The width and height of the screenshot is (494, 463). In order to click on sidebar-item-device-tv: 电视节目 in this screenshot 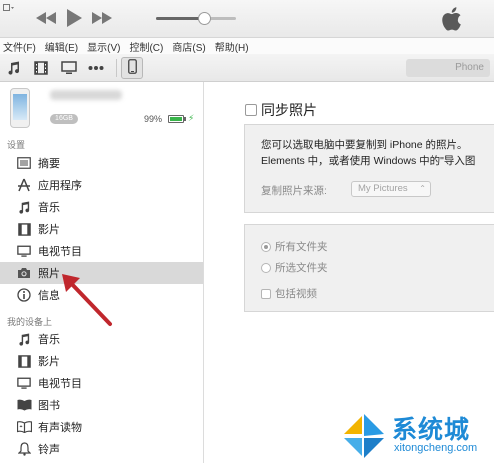, I will do `click(101, 383)`.